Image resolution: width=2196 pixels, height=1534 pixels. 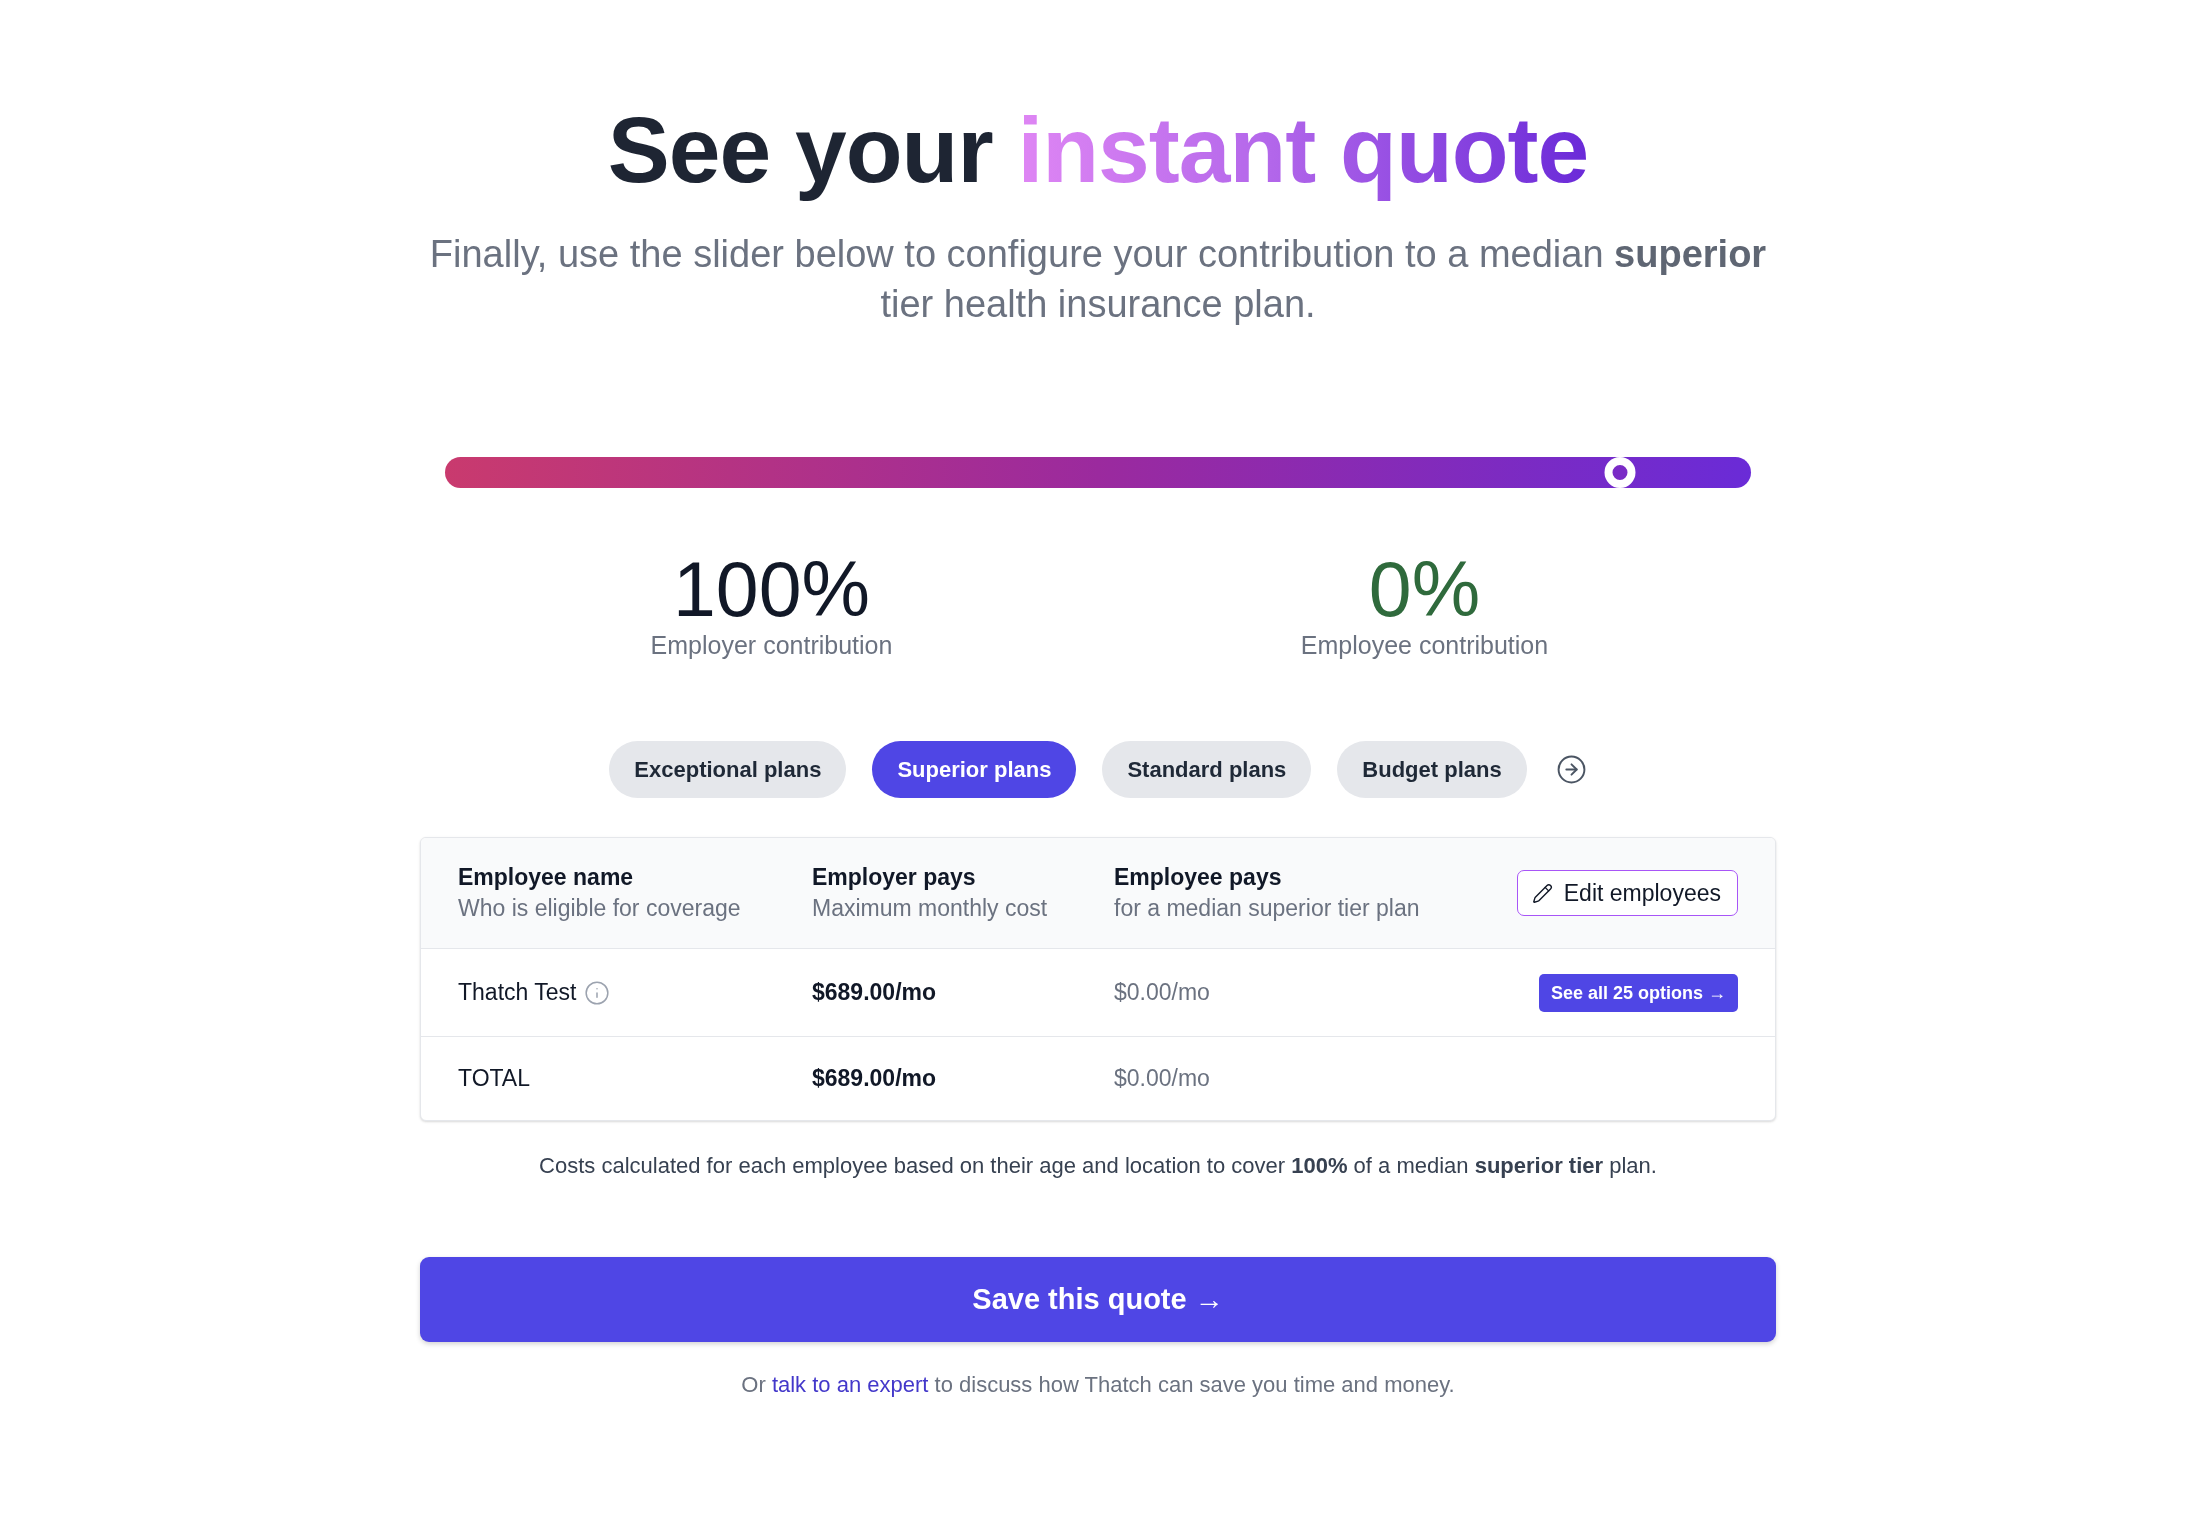 What do you see at coordinates (1098, 1166) in the screenshot?
I see `cost-note: Costs calculated for each employee based on their age and location to cover 100% of a median superior tier plan.` at bounding box center [1098, 1166].